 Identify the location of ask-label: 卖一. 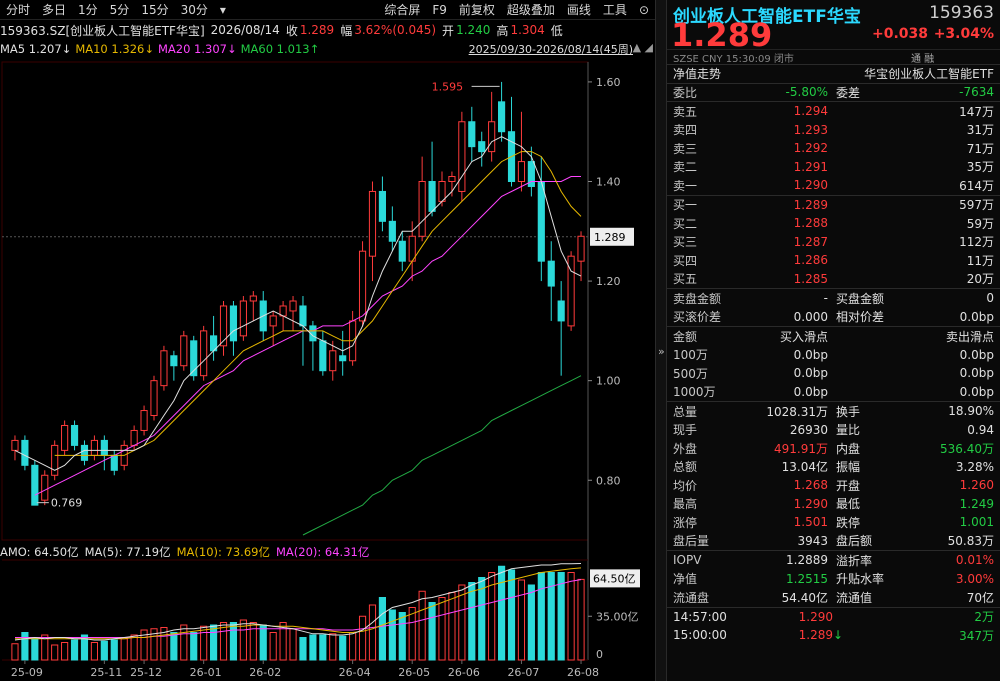
(685, 185).